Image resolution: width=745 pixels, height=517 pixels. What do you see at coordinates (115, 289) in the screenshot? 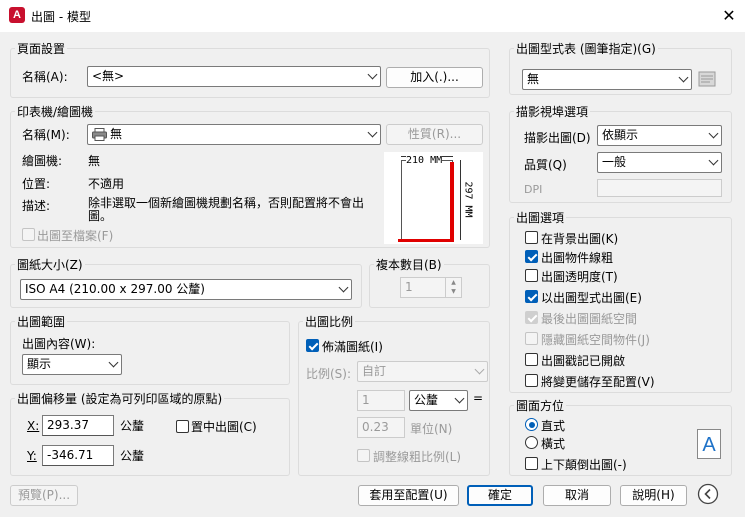
I see `paper-size-value: ISO A4 (210.00 x 297.00 公釐)` at bounding box center [115, 289].